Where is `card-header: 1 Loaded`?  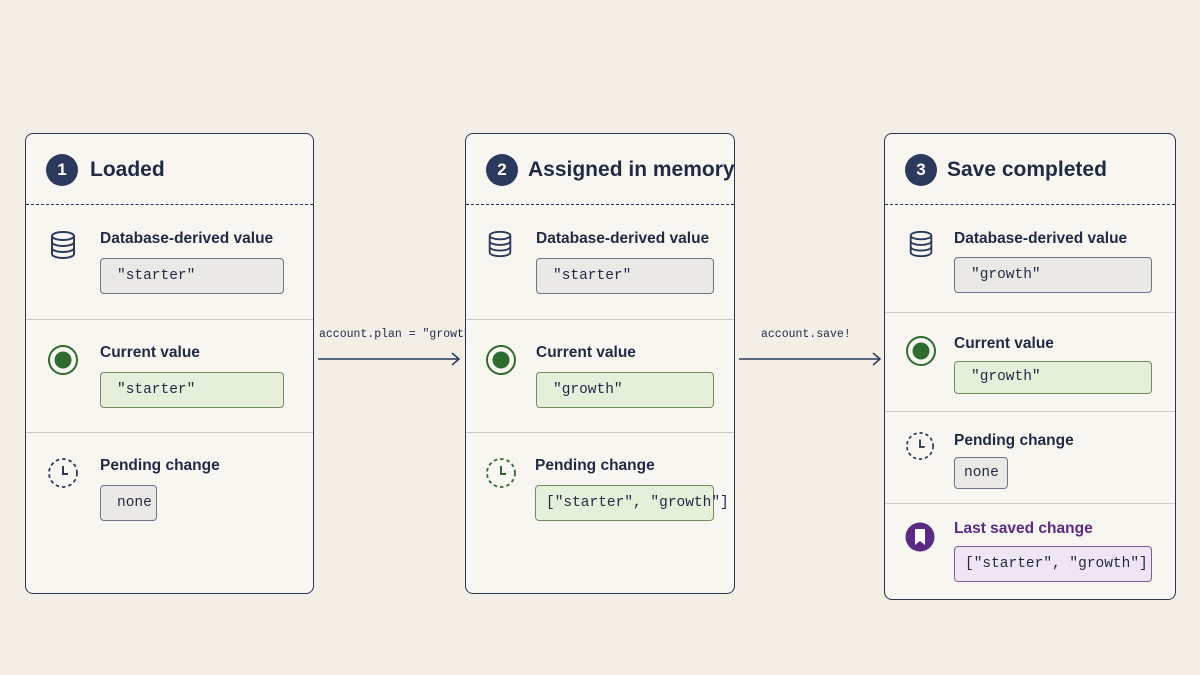 card-header: 1 Loaded is located at coordinates (169, 169).